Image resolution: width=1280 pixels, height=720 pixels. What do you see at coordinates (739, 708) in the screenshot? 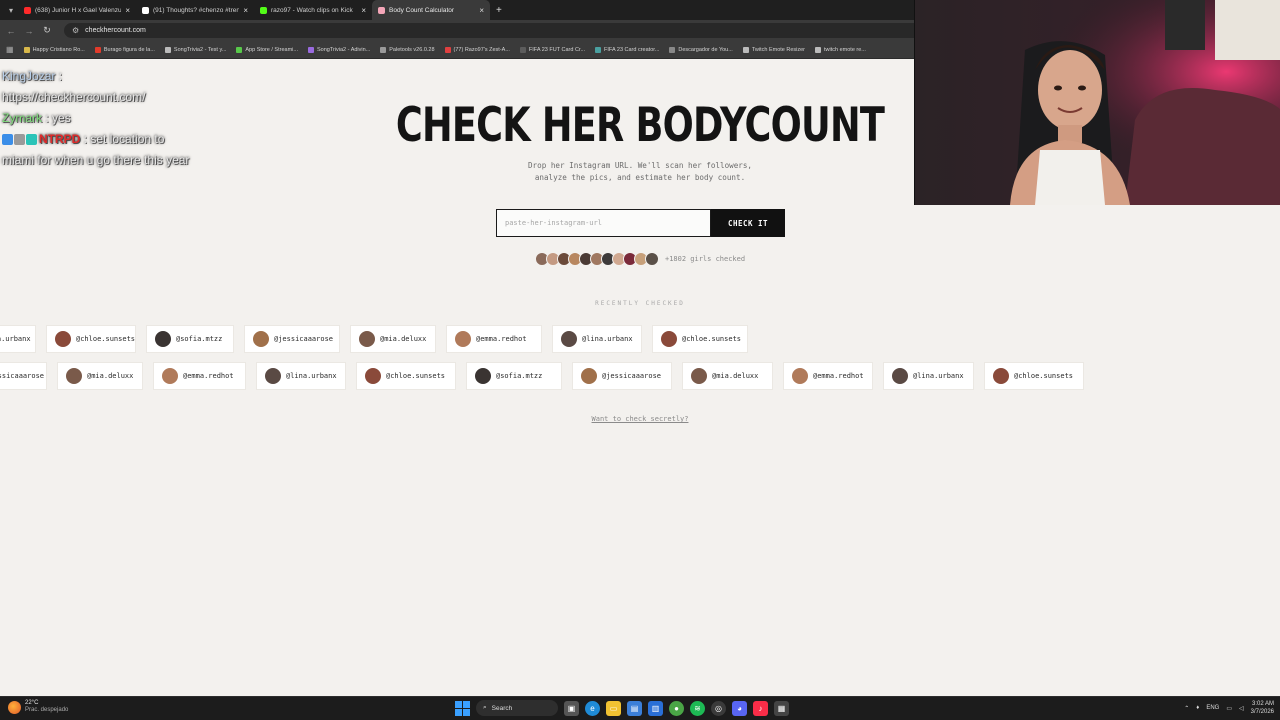
I see `discord-icon: ◕` at bounding box center [739, 708].